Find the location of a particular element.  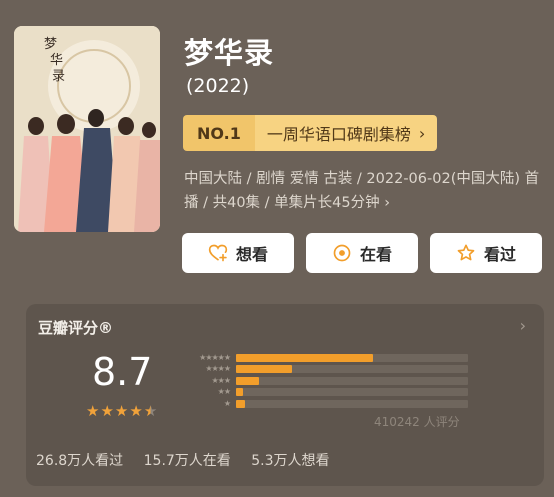

poster-image: 梦 华 录 is located at coordinates (87, 129).